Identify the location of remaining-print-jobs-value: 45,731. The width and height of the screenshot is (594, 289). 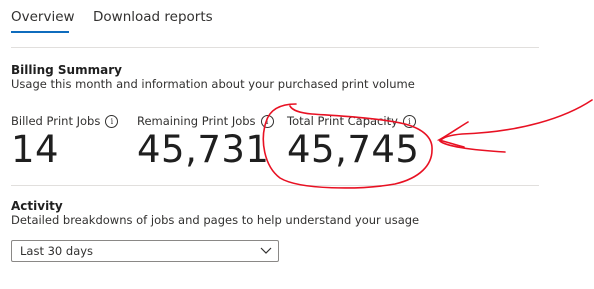
(203, 149).